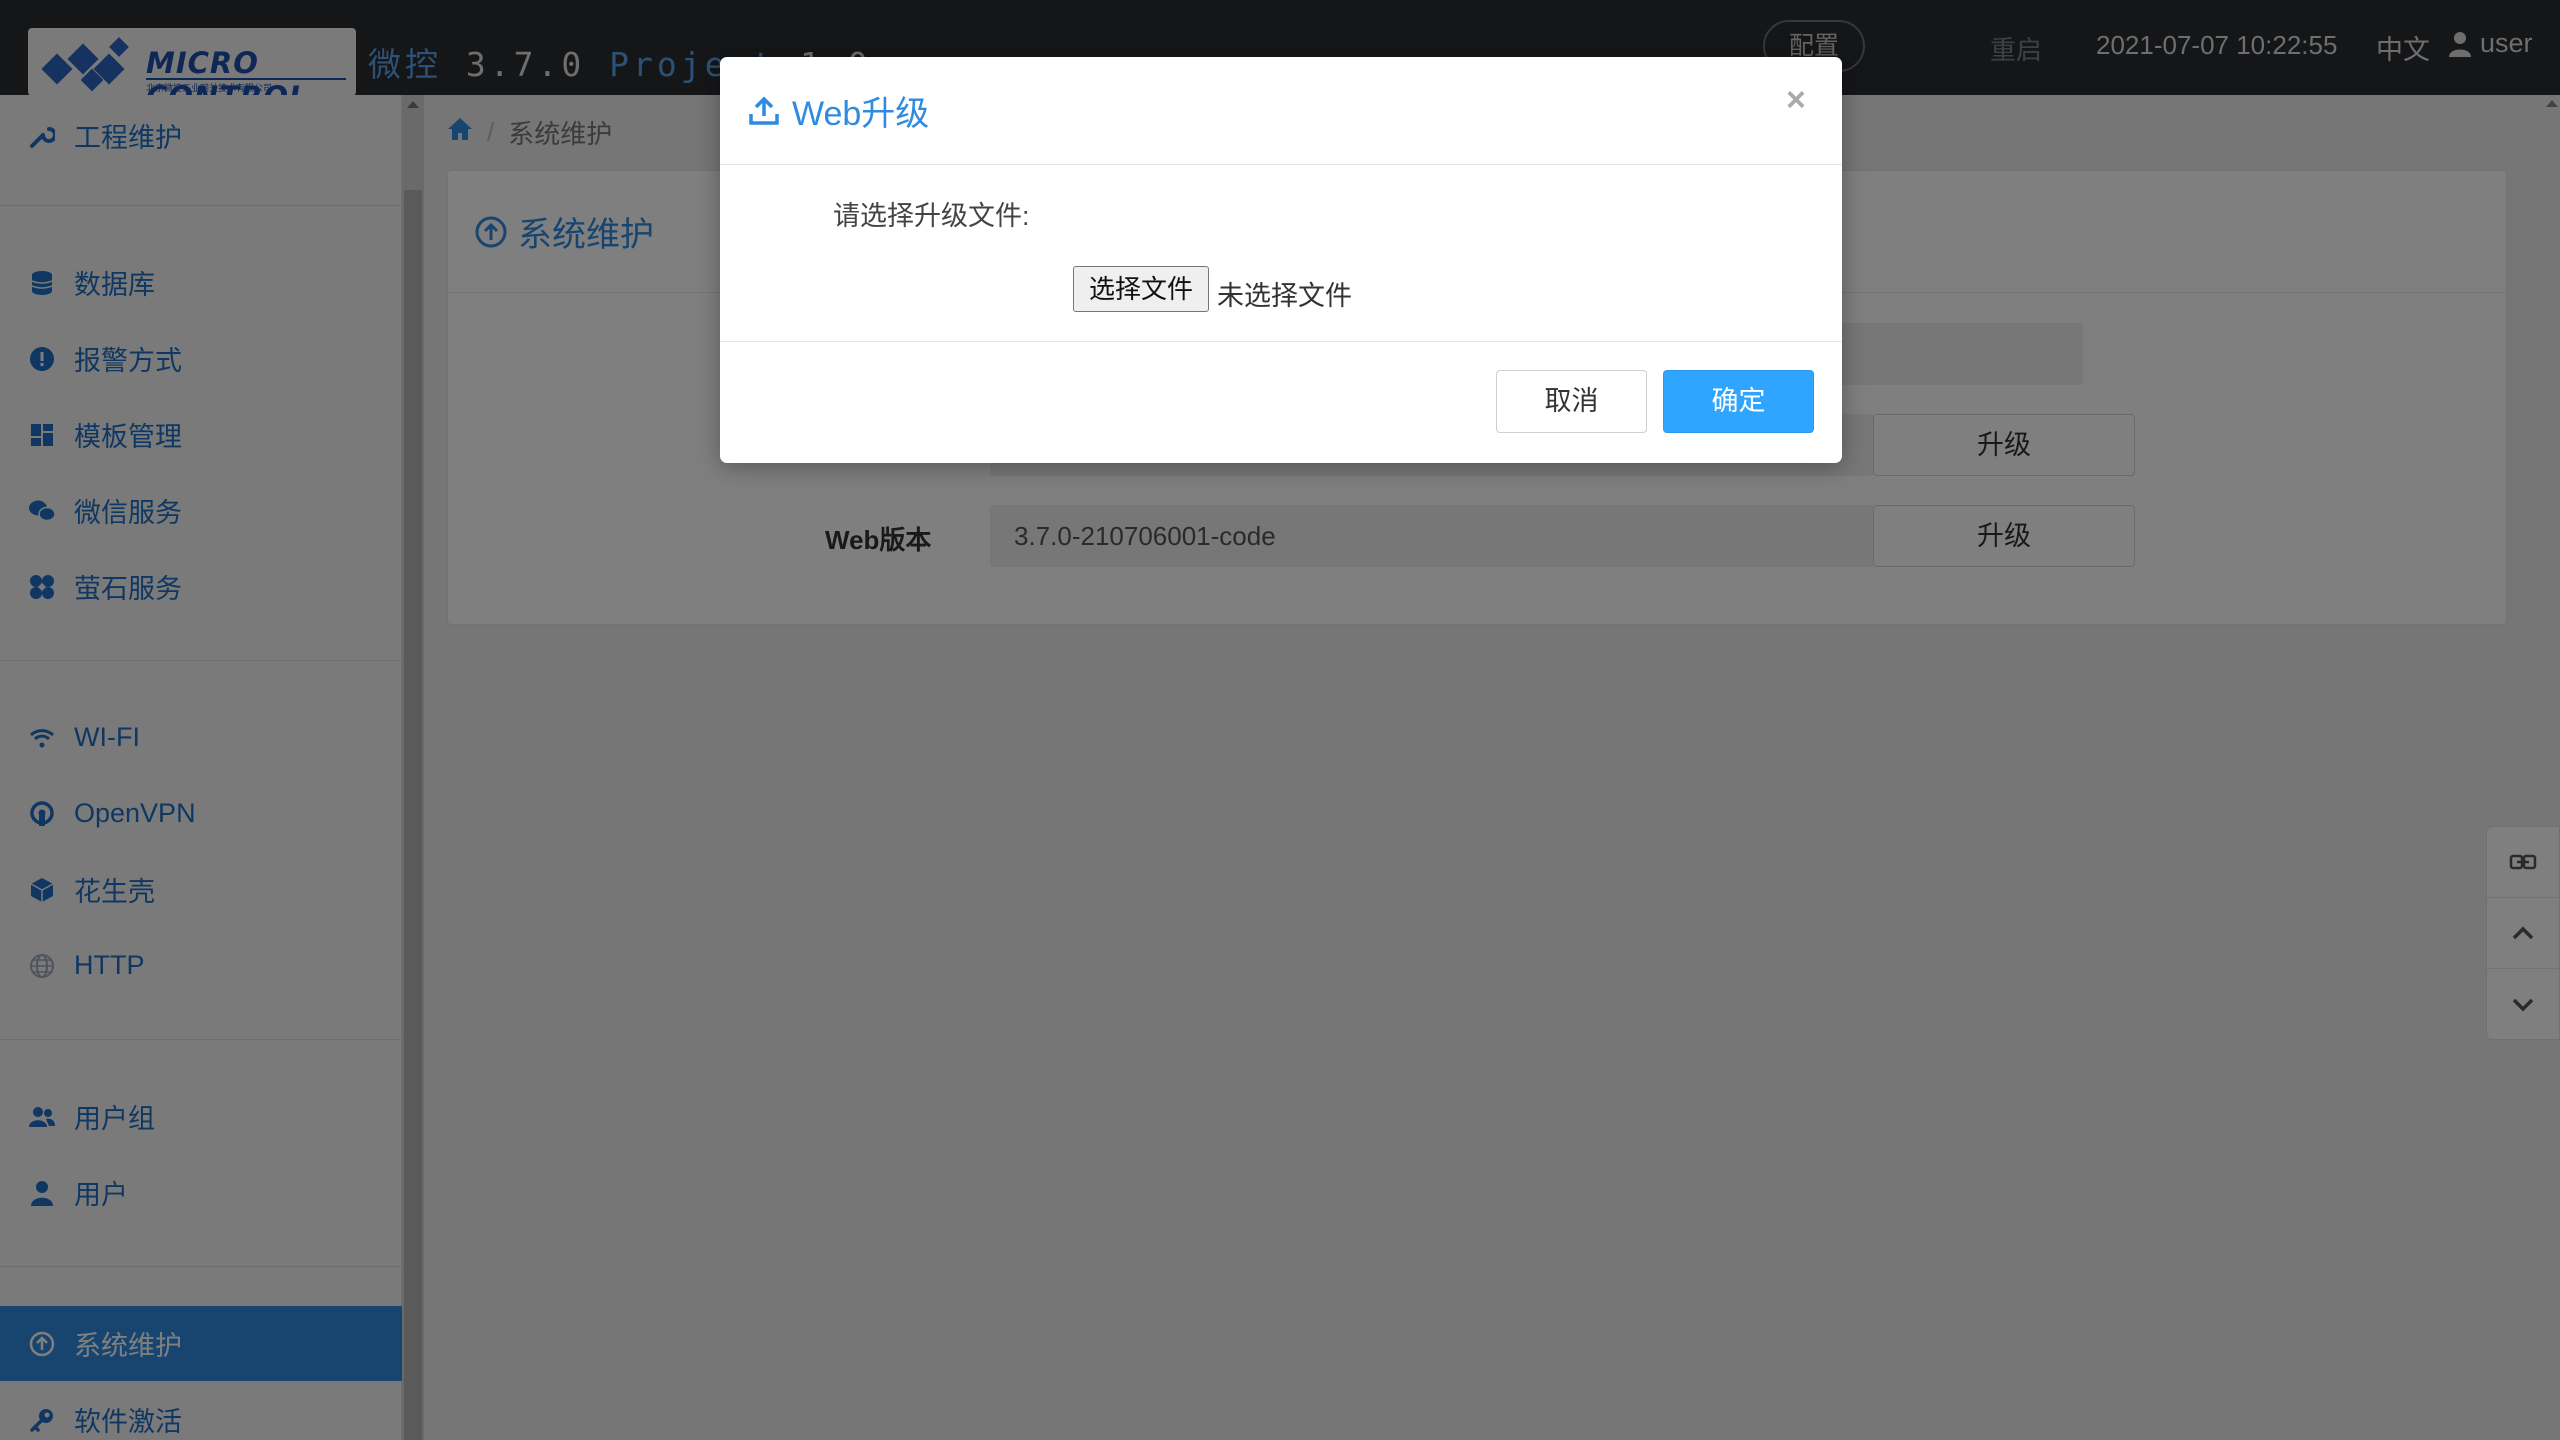 The image size is (2560, 1440). Describe the element at coordinates (931, 216) in the screenshot. I see `dialog-prompt: 请选择升级文件:` at that location.